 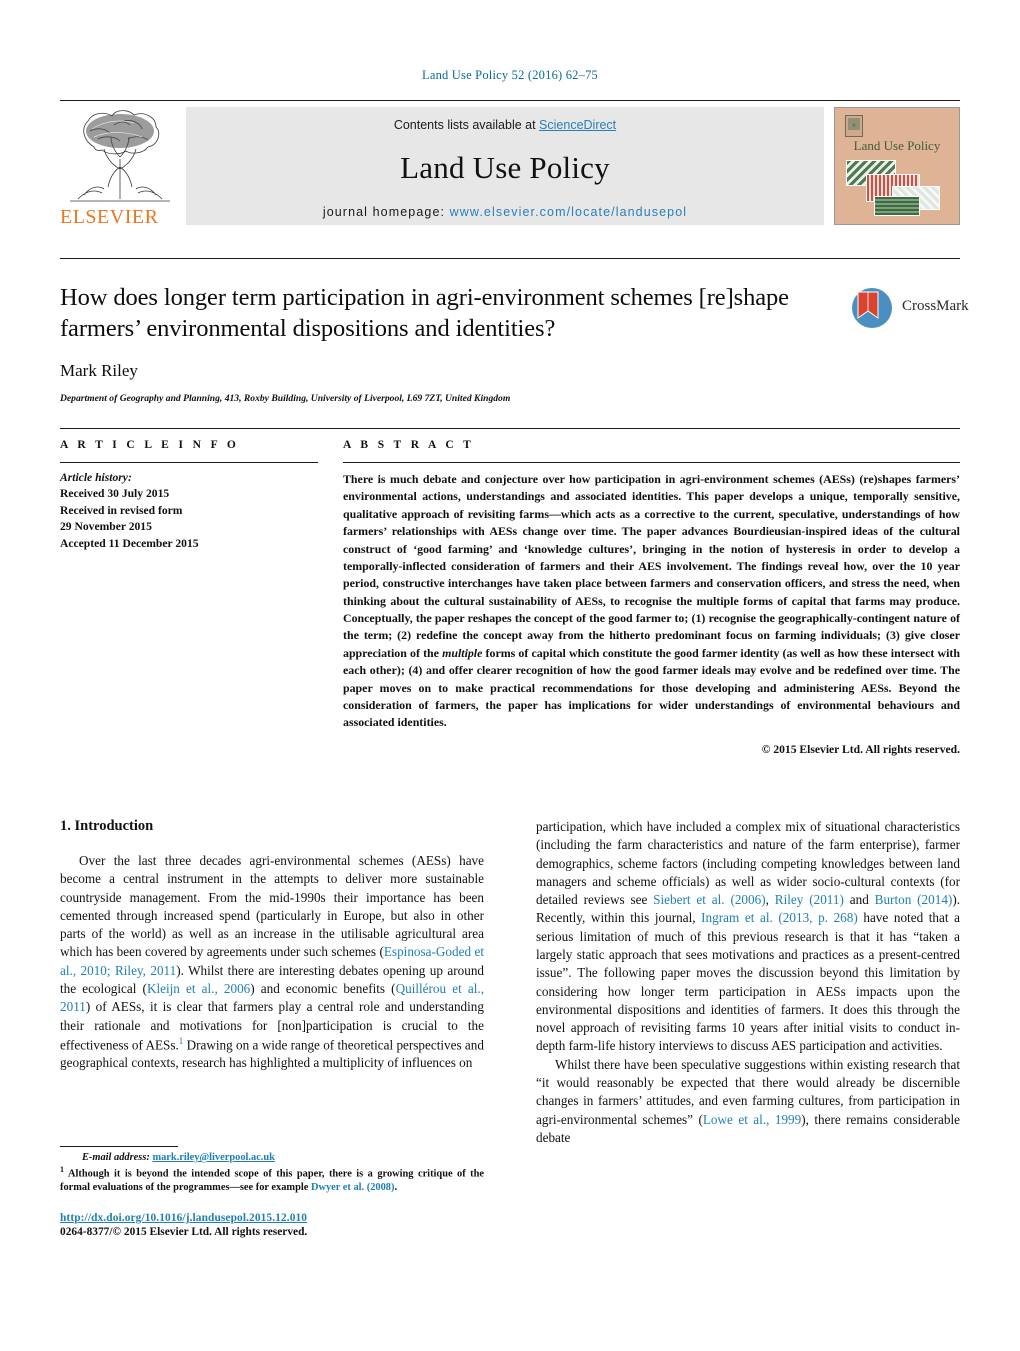 I want to click on journal-cover-thumbnail: Land Use Policy, so click(x=897, y=166).